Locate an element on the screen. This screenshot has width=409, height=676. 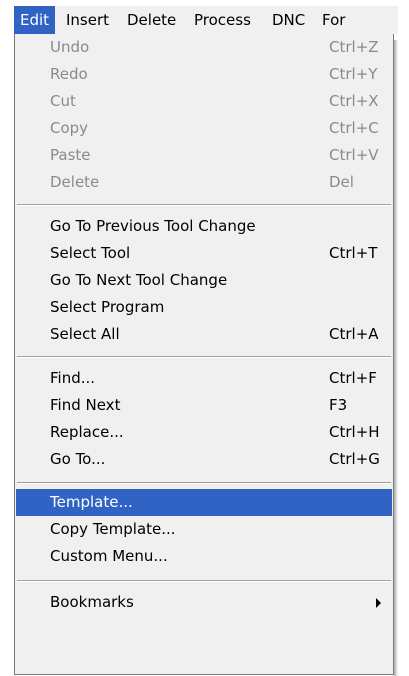
menu-item-label: Paste is located at coordinates (70, 155).